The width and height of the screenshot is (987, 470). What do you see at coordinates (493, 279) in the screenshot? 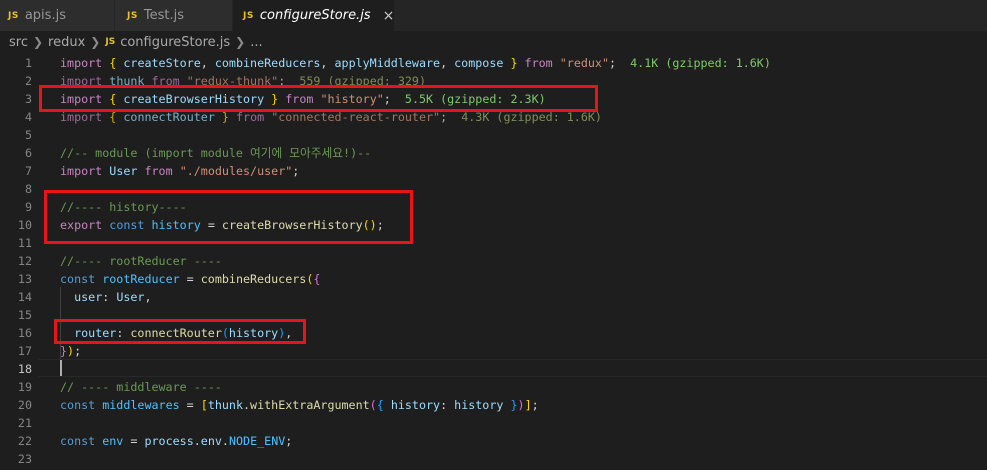
I see `code-line: 13 const rootReducer = combineReducers({` at bounding box center [493, 279].